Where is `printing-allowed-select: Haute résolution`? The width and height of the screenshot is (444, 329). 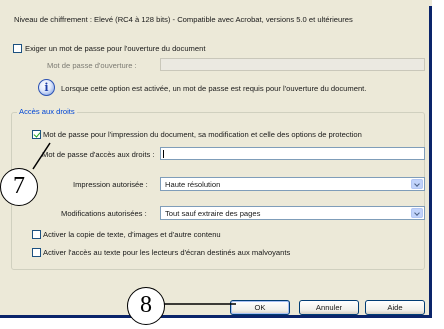
printing-allowed-select: Haute résolution is located at coordinates (292, 184).